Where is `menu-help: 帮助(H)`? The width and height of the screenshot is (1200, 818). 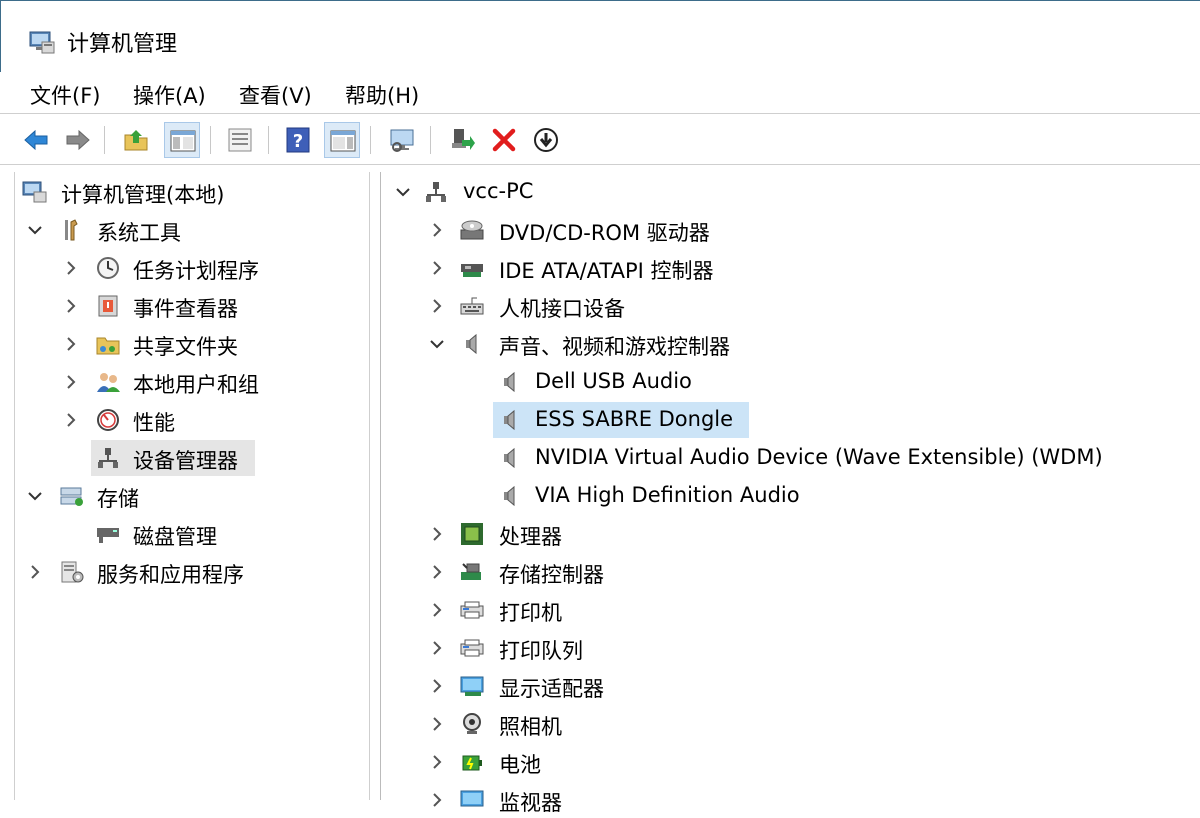
menu-help: 帮助(H) is located at coordinates (382, 95).